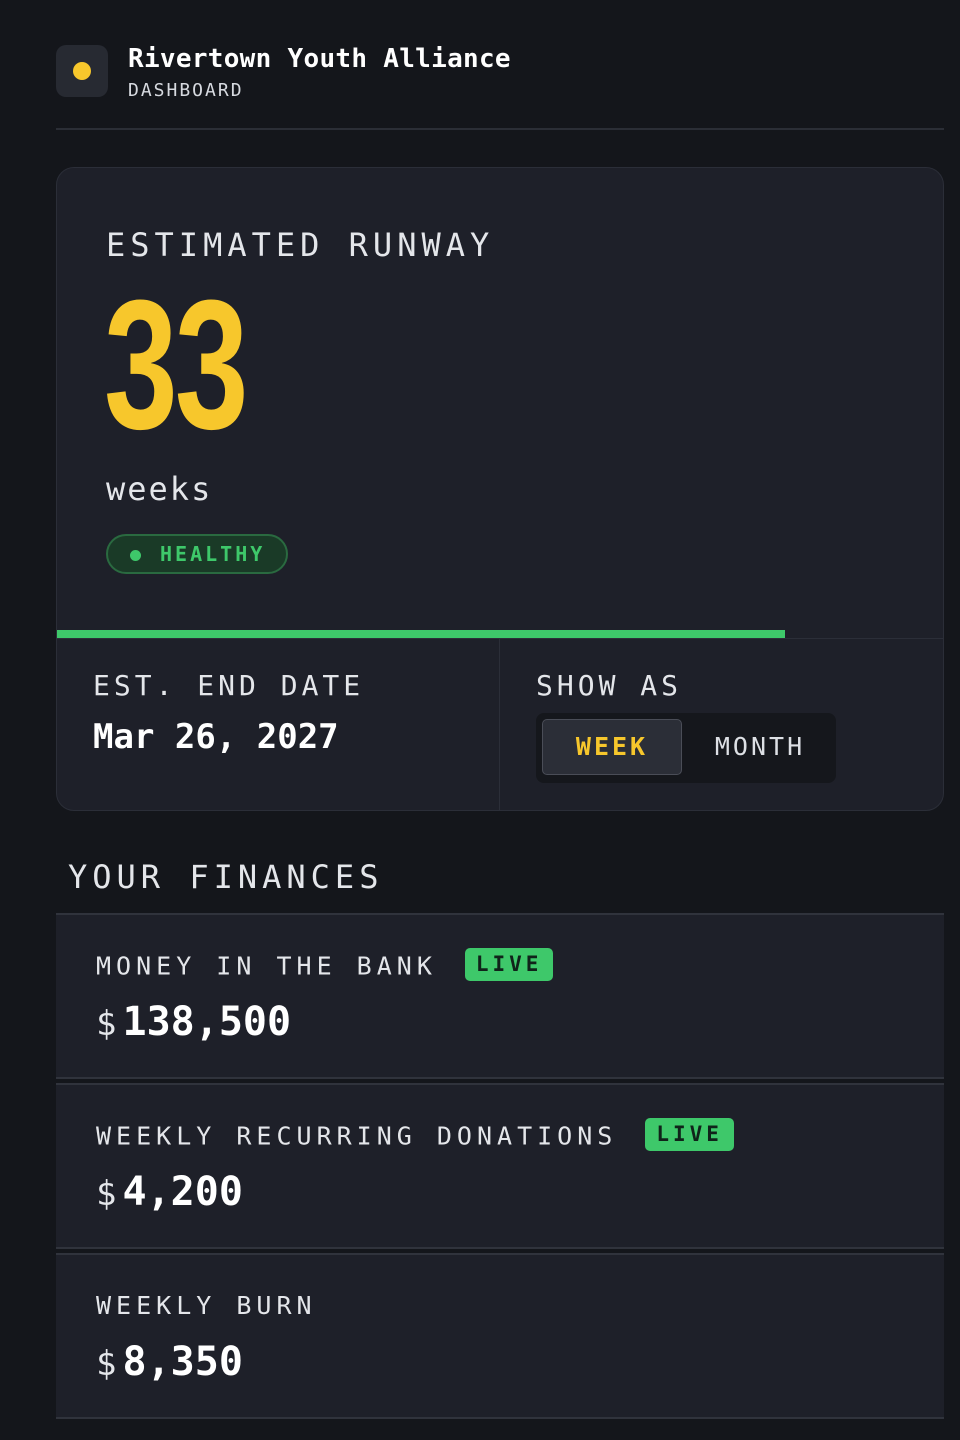 The height and width of the screenshot is (1440, 960). I want to click on logo-dot-icon, so click(82, 71).